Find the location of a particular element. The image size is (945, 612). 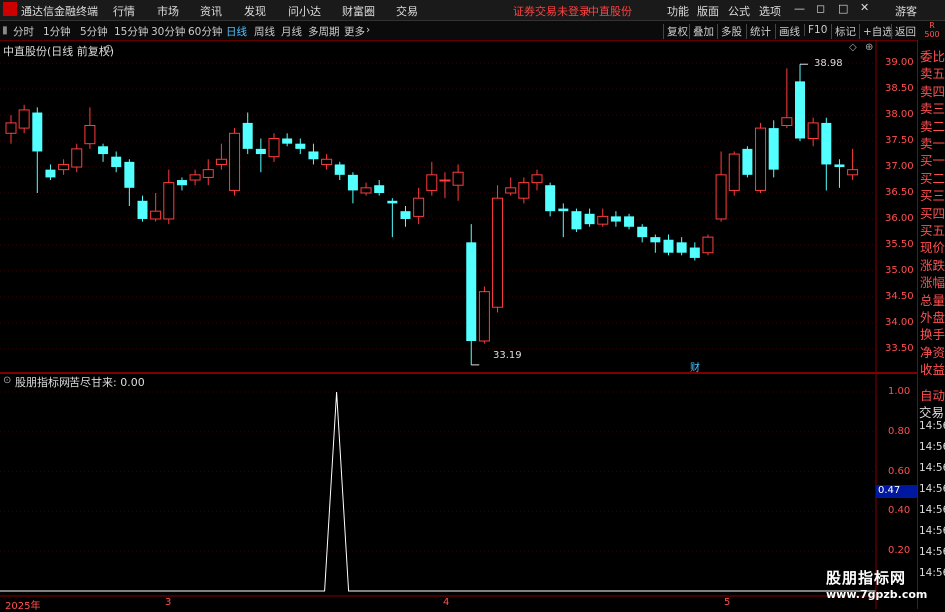

tool-button: 标记 is located at coordinates (845, 31).